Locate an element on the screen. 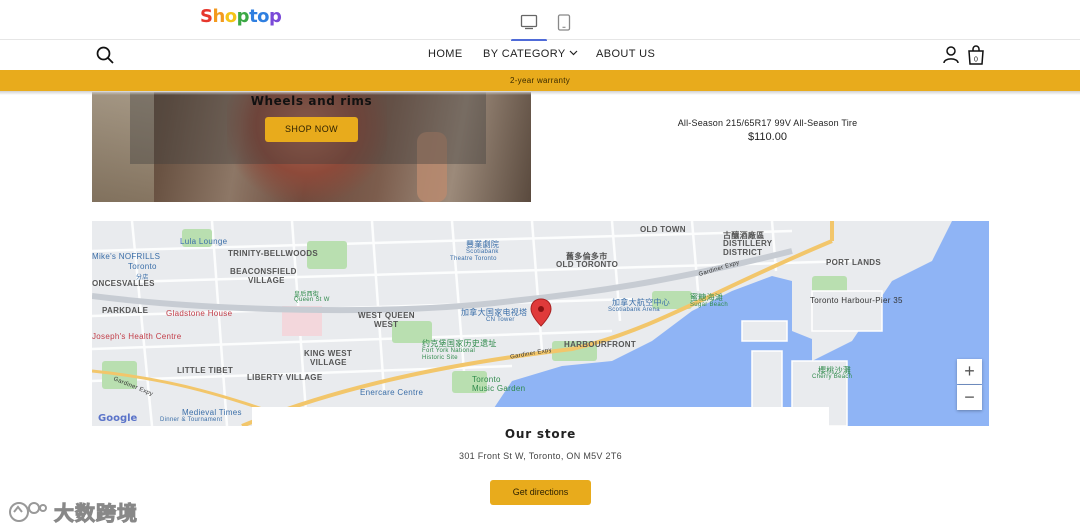 This screenshot has height=531, width=1080. get-directions-button: Get directions is located at coordinates (540, 492).